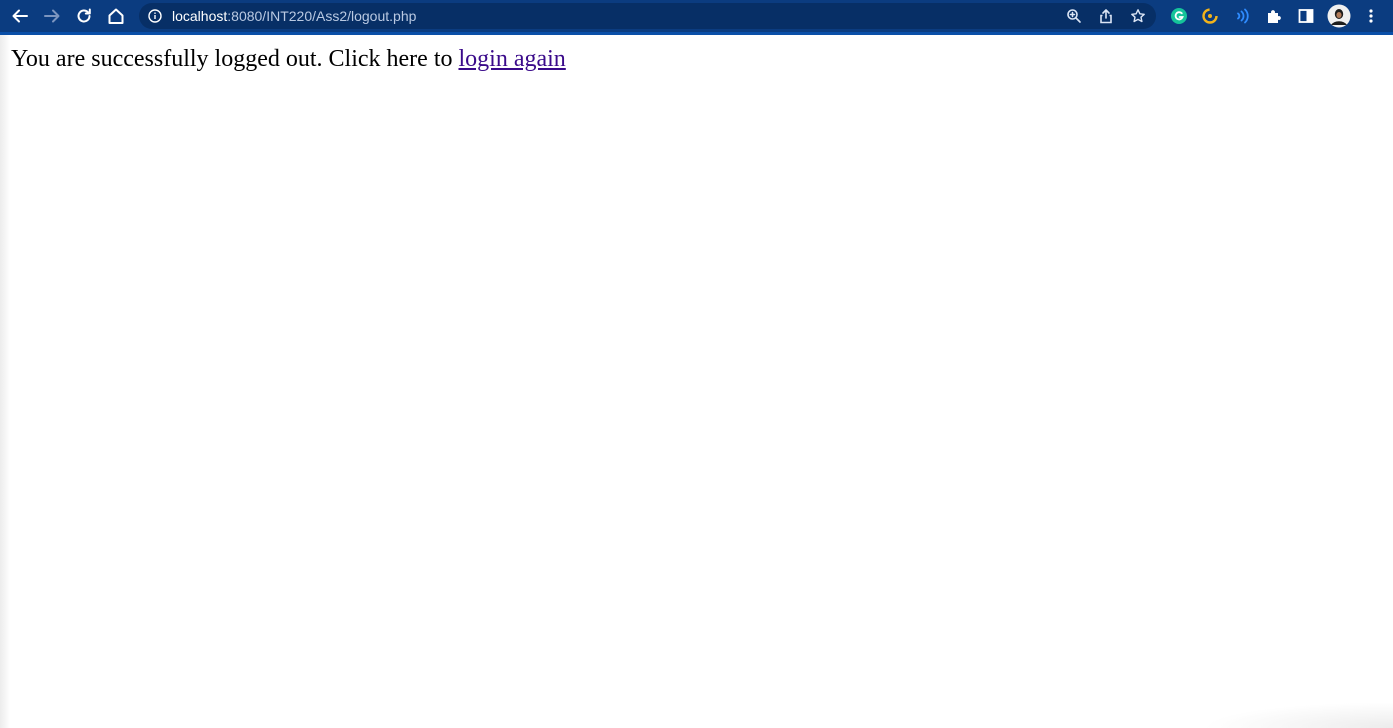  What do you see at coordinates (200, 16) in the screenshot?
I see `url-host: localhost` at bounding box center [200, 16].